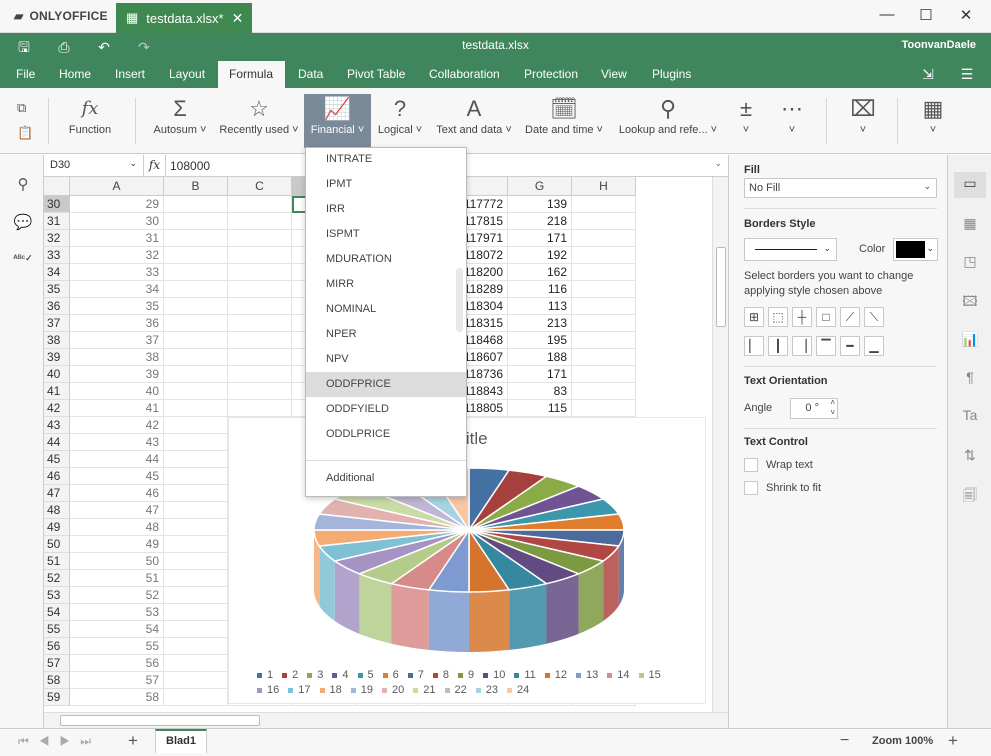 The height and width of the screenshot is (756, 991). What do you see at coordinates (57, 238) in the screenshot?
I see `row-header: 32` at bounding box center [57, 238].